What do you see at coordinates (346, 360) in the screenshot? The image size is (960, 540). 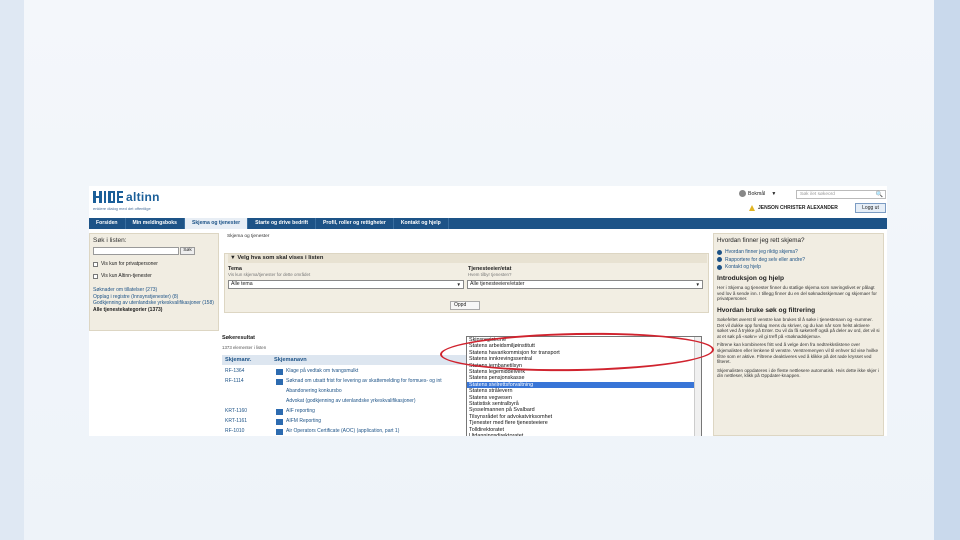 I see `table-header: Skjemanr. Skjemanavn` at bounding box center [346, 360].